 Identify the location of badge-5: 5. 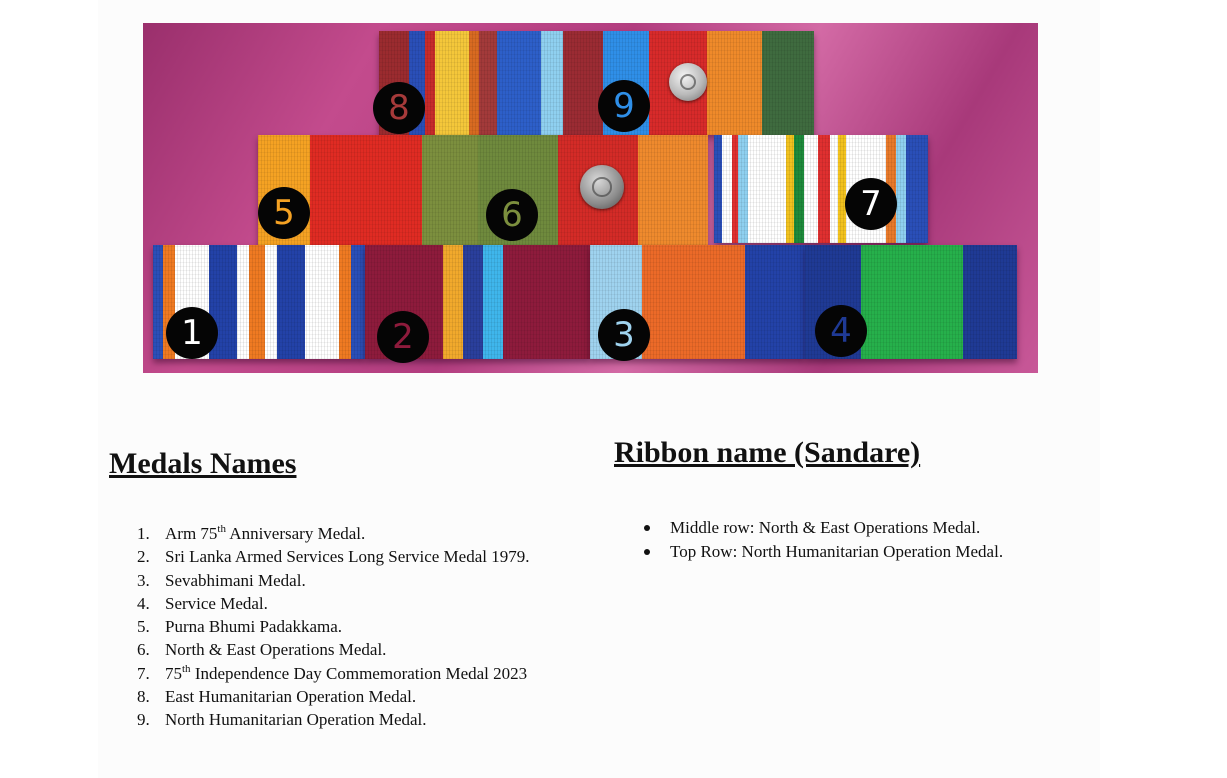
(284, 213).